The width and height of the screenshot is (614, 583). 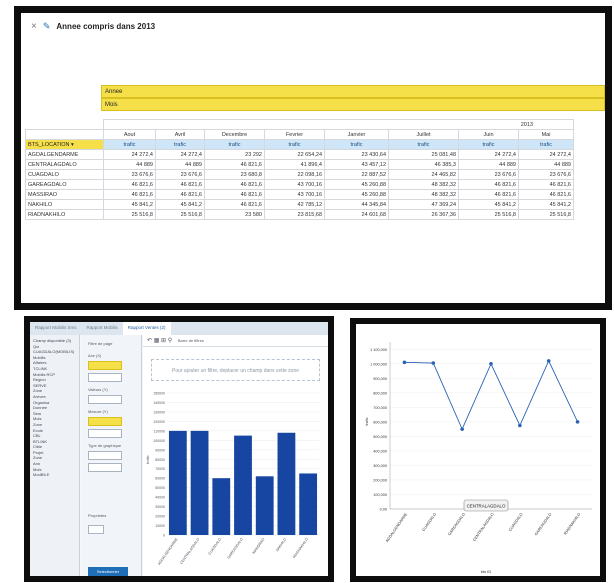 I want to click on location-cell: AGDALGENDARME, so click(x=64, y=154).